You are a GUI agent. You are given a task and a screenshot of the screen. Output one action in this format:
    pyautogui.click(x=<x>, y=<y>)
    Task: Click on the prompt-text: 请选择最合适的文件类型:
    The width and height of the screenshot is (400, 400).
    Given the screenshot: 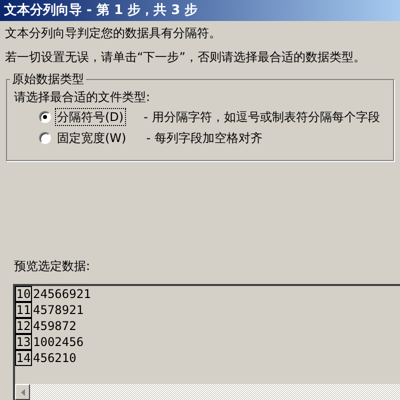 What is the action you would take?
    pyautogui.click(x=83, y=97)
    